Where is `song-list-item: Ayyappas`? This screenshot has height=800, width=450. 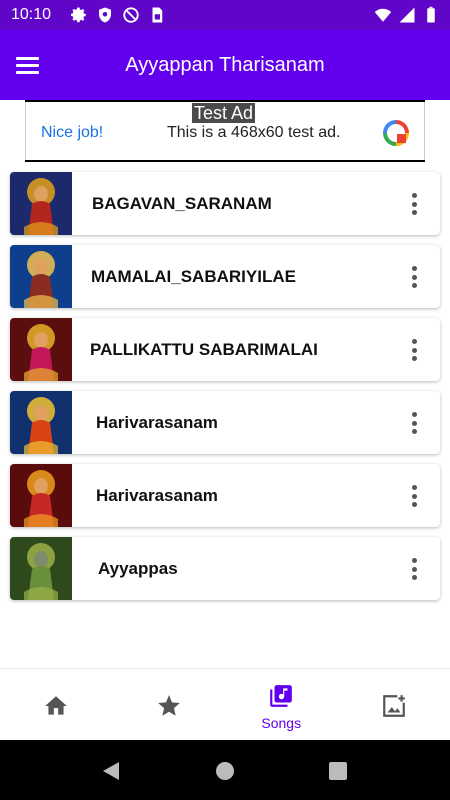
song-list-item: Ayyappas is located at coordinates (225, 568).